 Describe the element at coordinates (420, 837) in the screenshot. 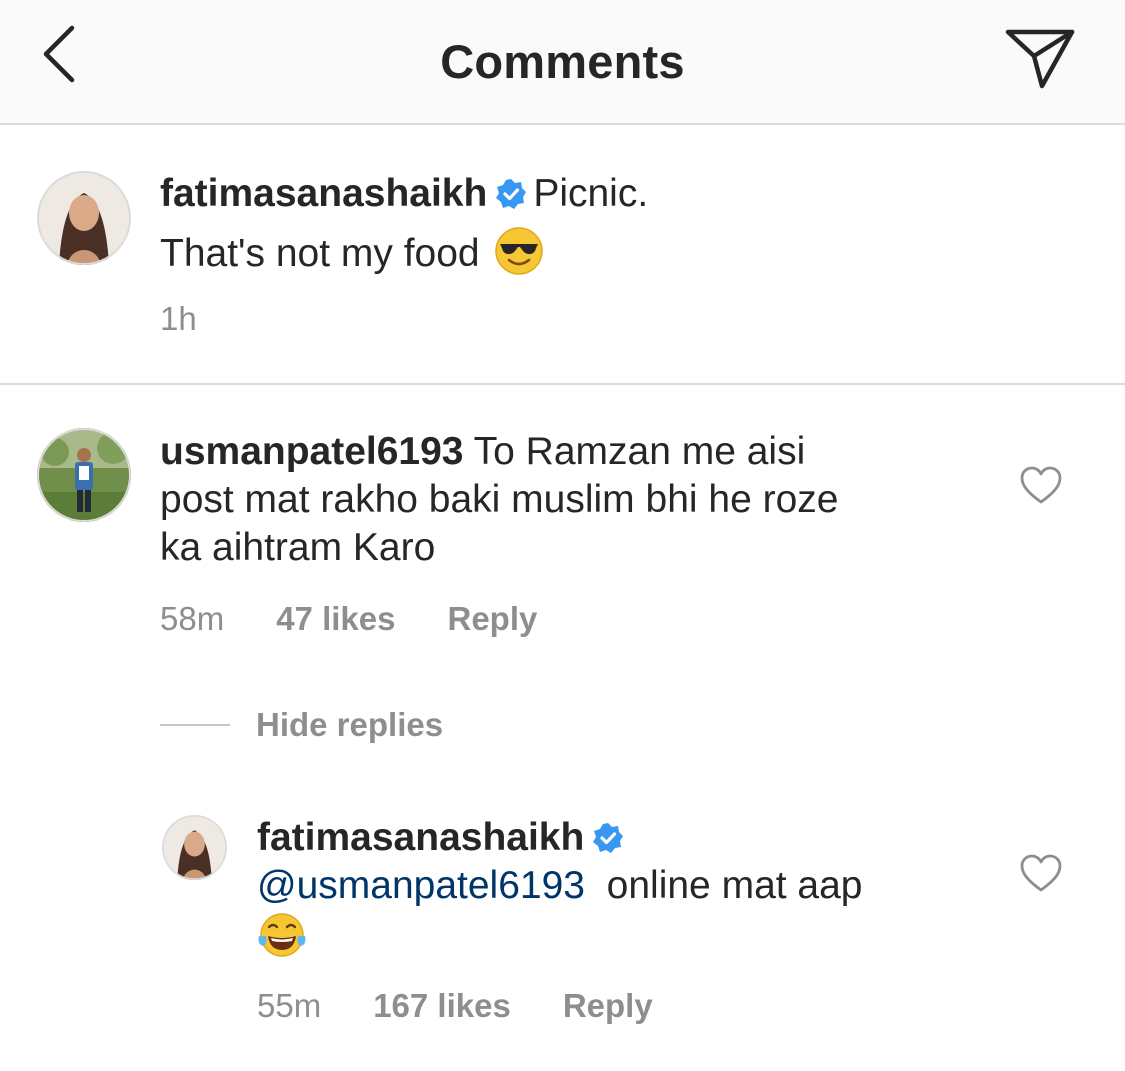

I see `reply-username: fatimasanashaikh` at that location.